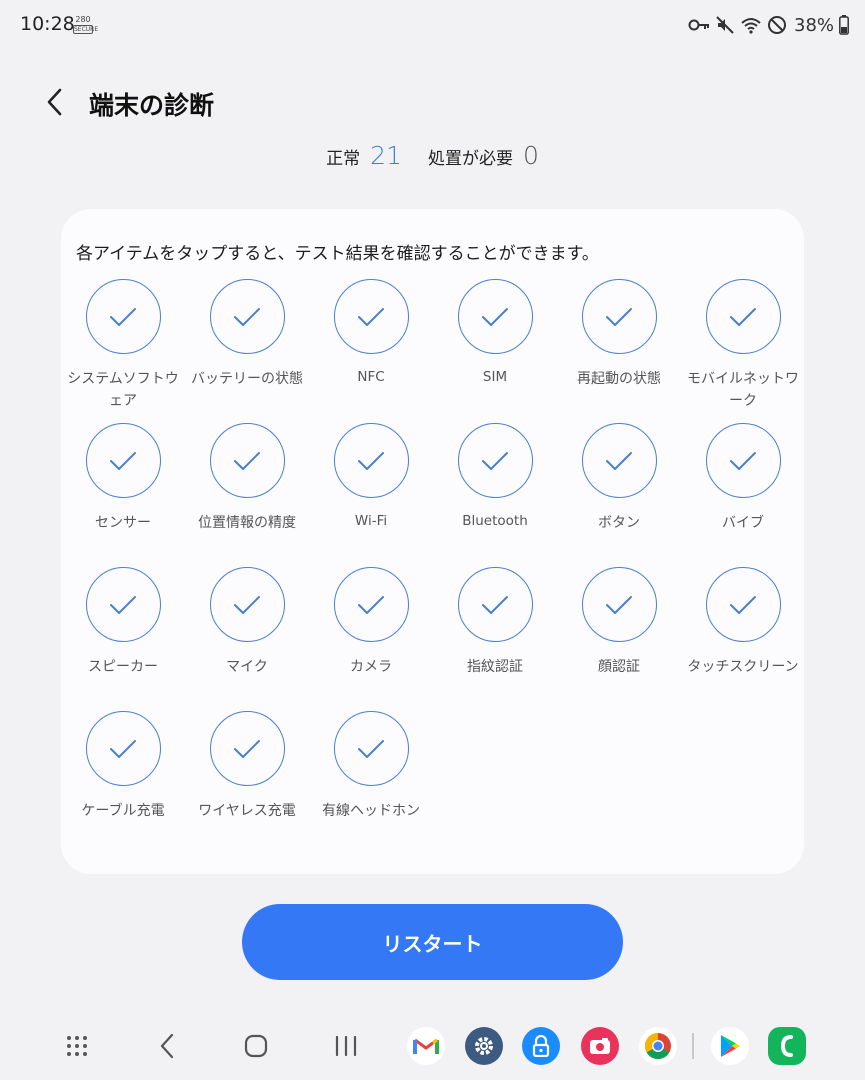 The width and height of the screenshot is (865, 1080). I want to click on diagnostic-item: 再起動の状態, so click(619, 334).